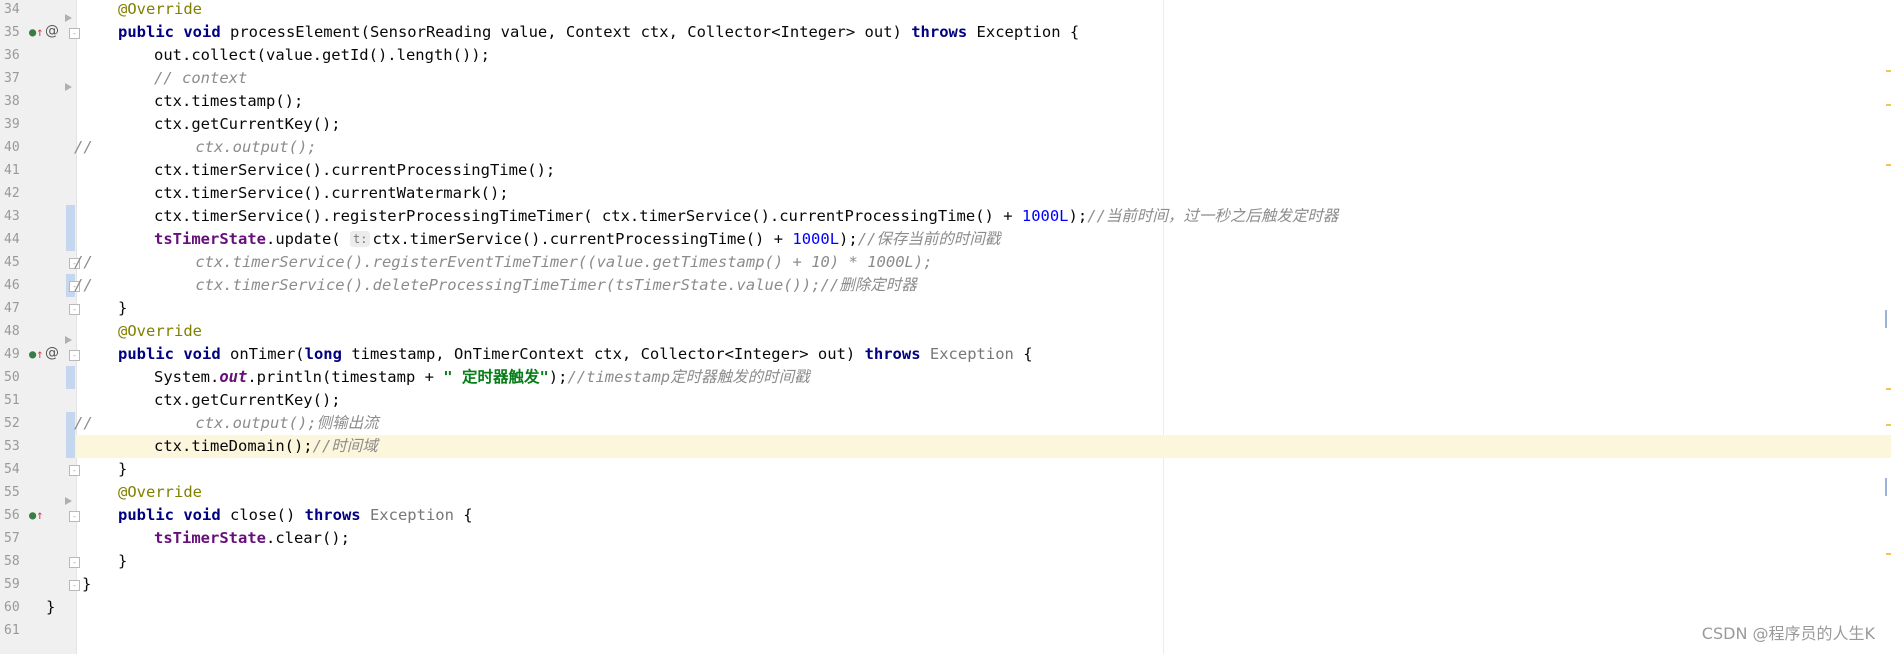 The height and width of the screenshot is (654, 1891). Describe the element at coordinates (360, 239) in the screenshot. I see `parameter-hint: t:` at that location.